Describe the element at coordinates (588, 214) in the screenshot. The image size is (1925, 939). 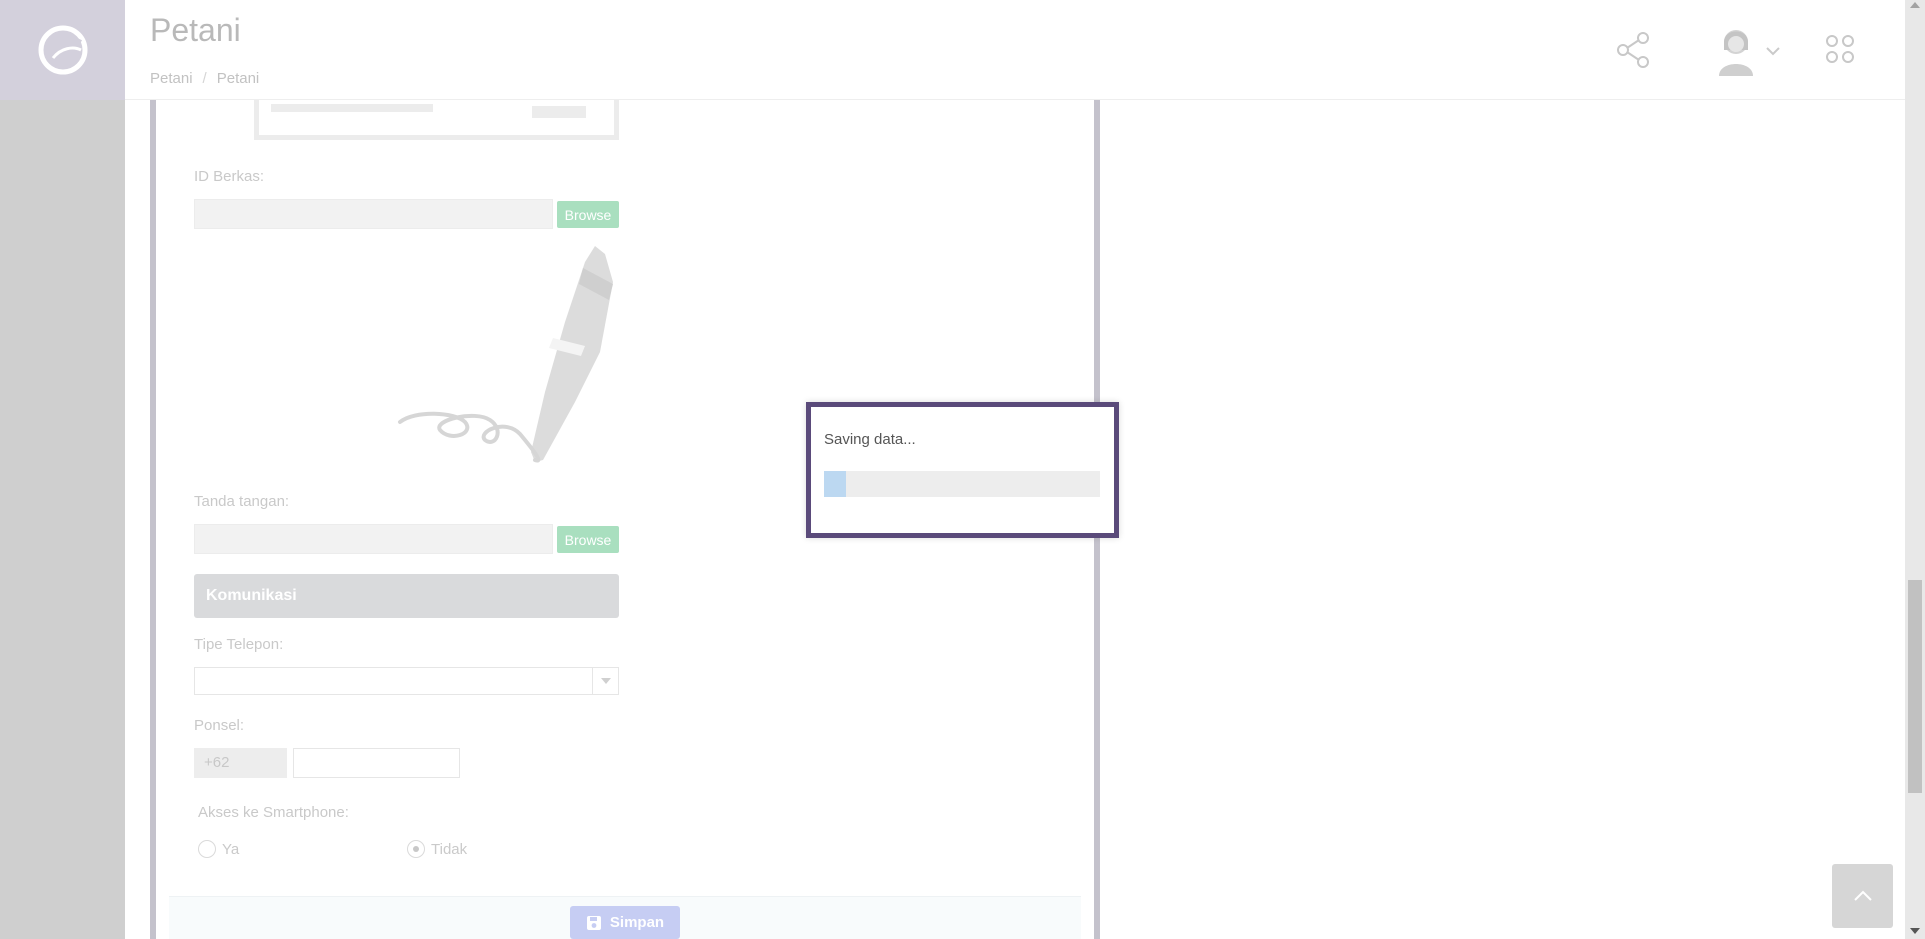
I see `id-berkas-browse-button: Browse` at that location.